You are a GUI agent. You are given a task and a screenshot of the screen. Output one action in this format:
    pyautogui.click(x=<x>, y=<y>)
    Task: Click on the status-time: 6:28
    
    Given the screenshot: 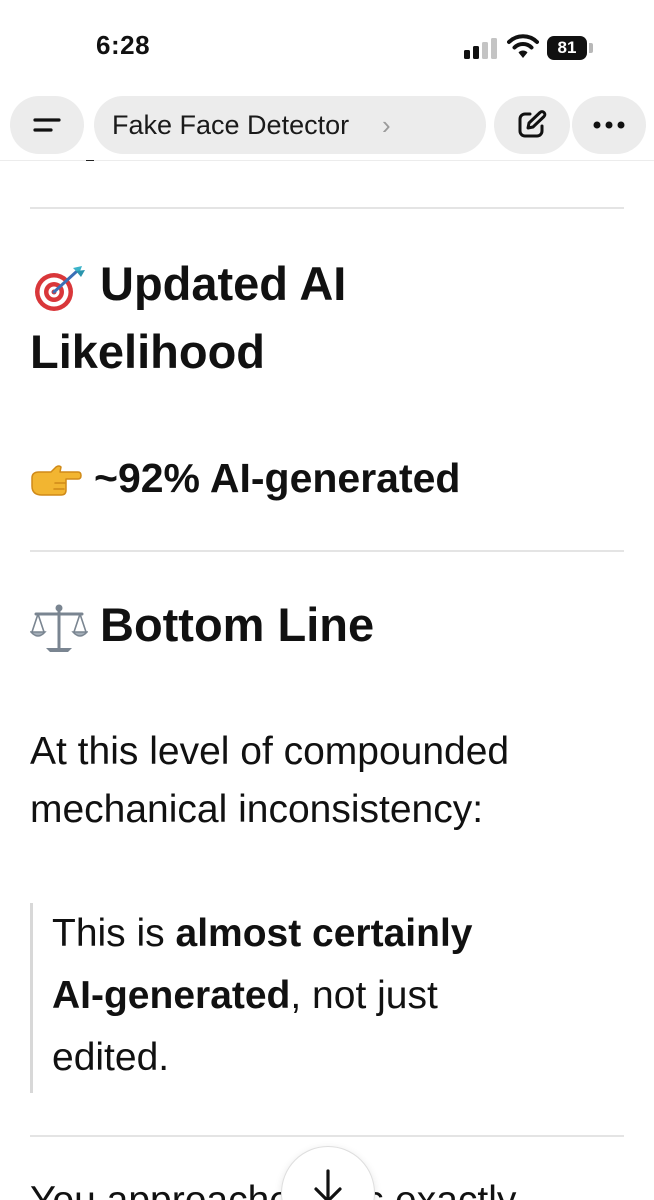 What is the action you would take?
    pyautogui.click(x=123, y=45)
    